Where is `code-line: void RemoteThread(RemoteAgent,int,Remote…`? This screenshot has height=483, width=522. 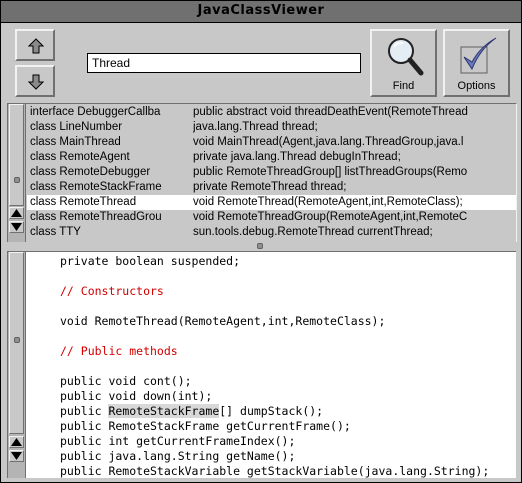 code-line: void RemoteThread(RemoteAgent,int,Remote… is located at coordinates (223, 321).